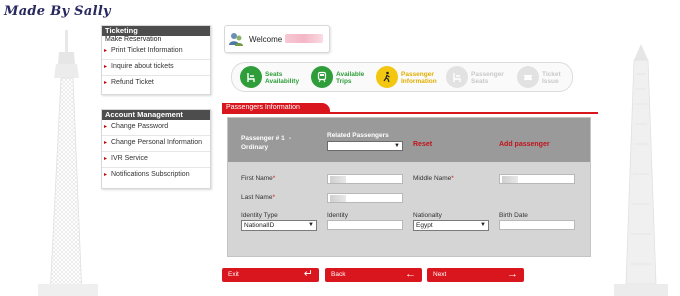 The height and width of the screenshot is (296, 680). I want to click on related-passengers-select: ▼, so click(365, 146).